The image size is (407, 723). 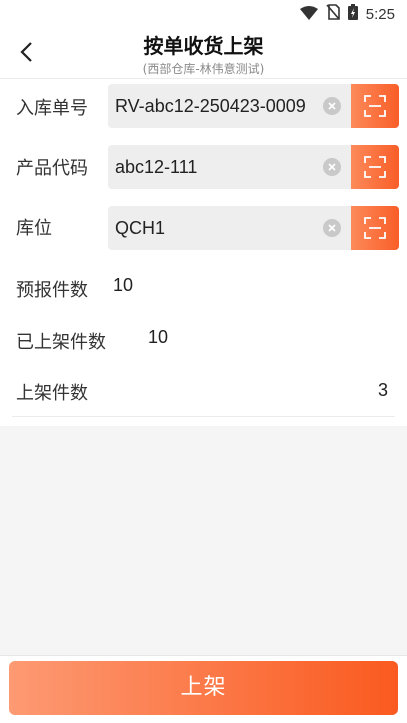 I want to click on forecast-qty-value: 10, so click(x=123, y=285).